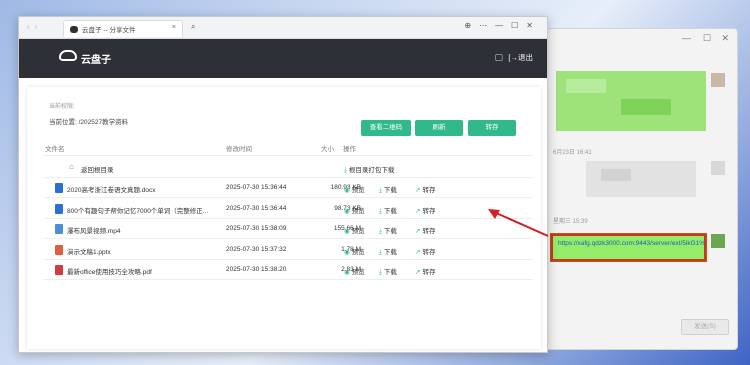 This screenshot has width=750, height=365. Describe the element at coordinates (520, 57) in the screenshot. I see `logout-link: [→退出` at that location.